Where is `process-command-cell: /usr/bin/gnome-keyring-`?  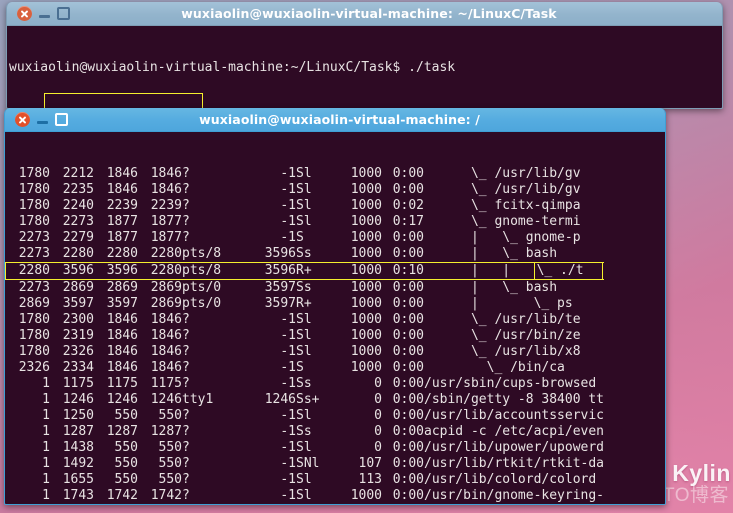 process-command-cell: /usr/bin/gnome-keyring- is located at coordinates (514, 495).